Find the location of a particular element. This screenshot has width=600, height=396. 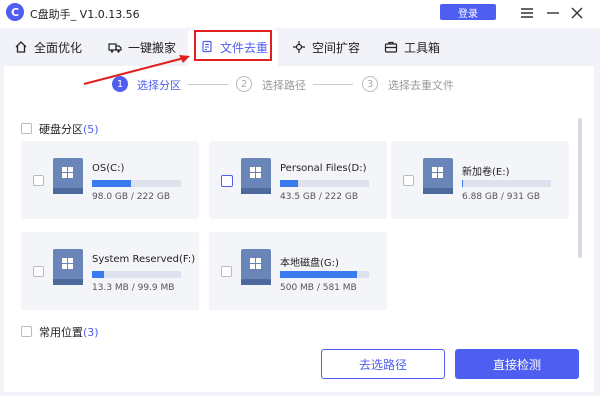

step-3-number: 3 is located at coordinates (370, 84).